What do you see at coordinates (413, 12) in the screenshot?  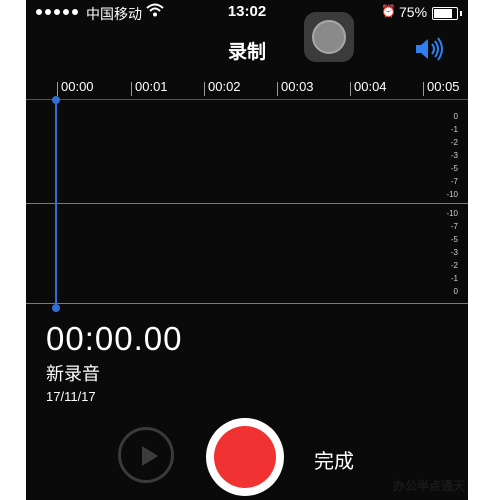 I see `battery-percent: 75%` at bounding box center [413, 12].